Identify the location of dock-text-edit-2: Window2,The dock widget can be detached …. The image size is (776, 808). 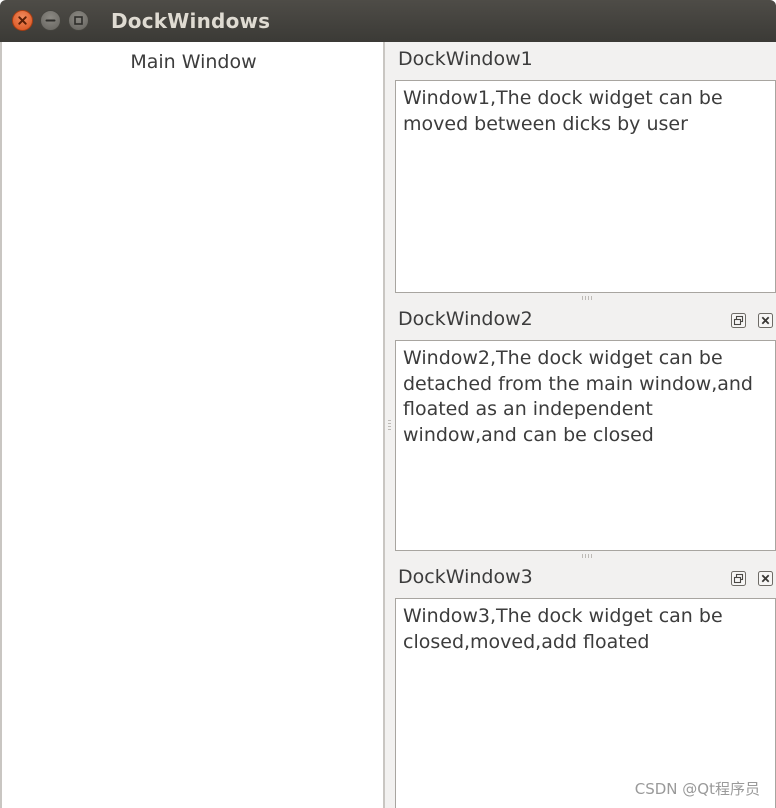
(585, 445).